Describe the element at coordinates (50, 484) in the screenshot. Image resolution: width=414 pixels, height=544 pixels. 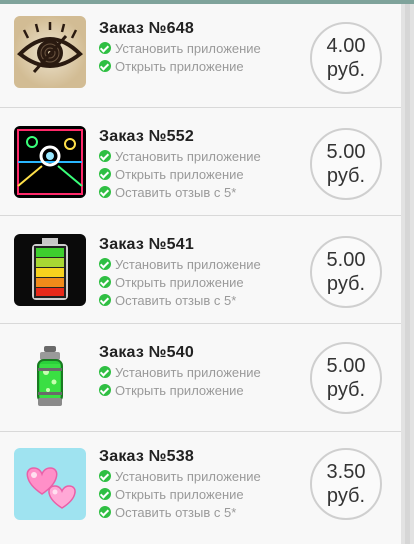
I see `pink-hearts-icon` at that location.